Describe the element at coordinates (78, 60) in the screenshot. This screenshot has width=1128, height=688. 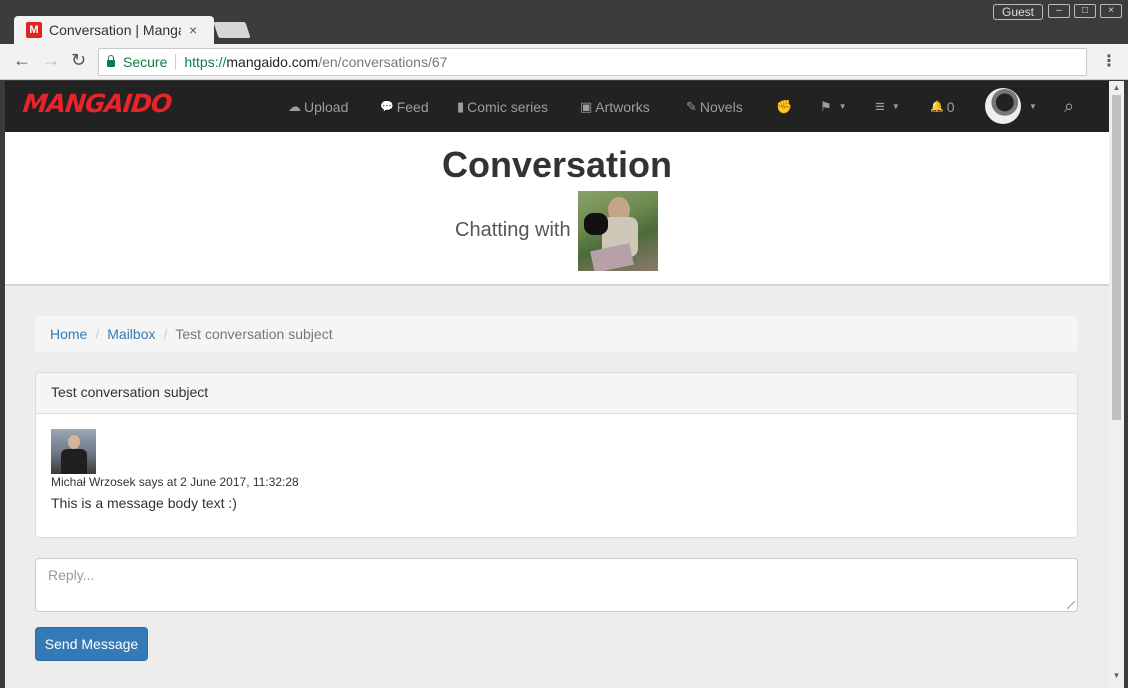
I see `reload-icon: ↻` at that location.